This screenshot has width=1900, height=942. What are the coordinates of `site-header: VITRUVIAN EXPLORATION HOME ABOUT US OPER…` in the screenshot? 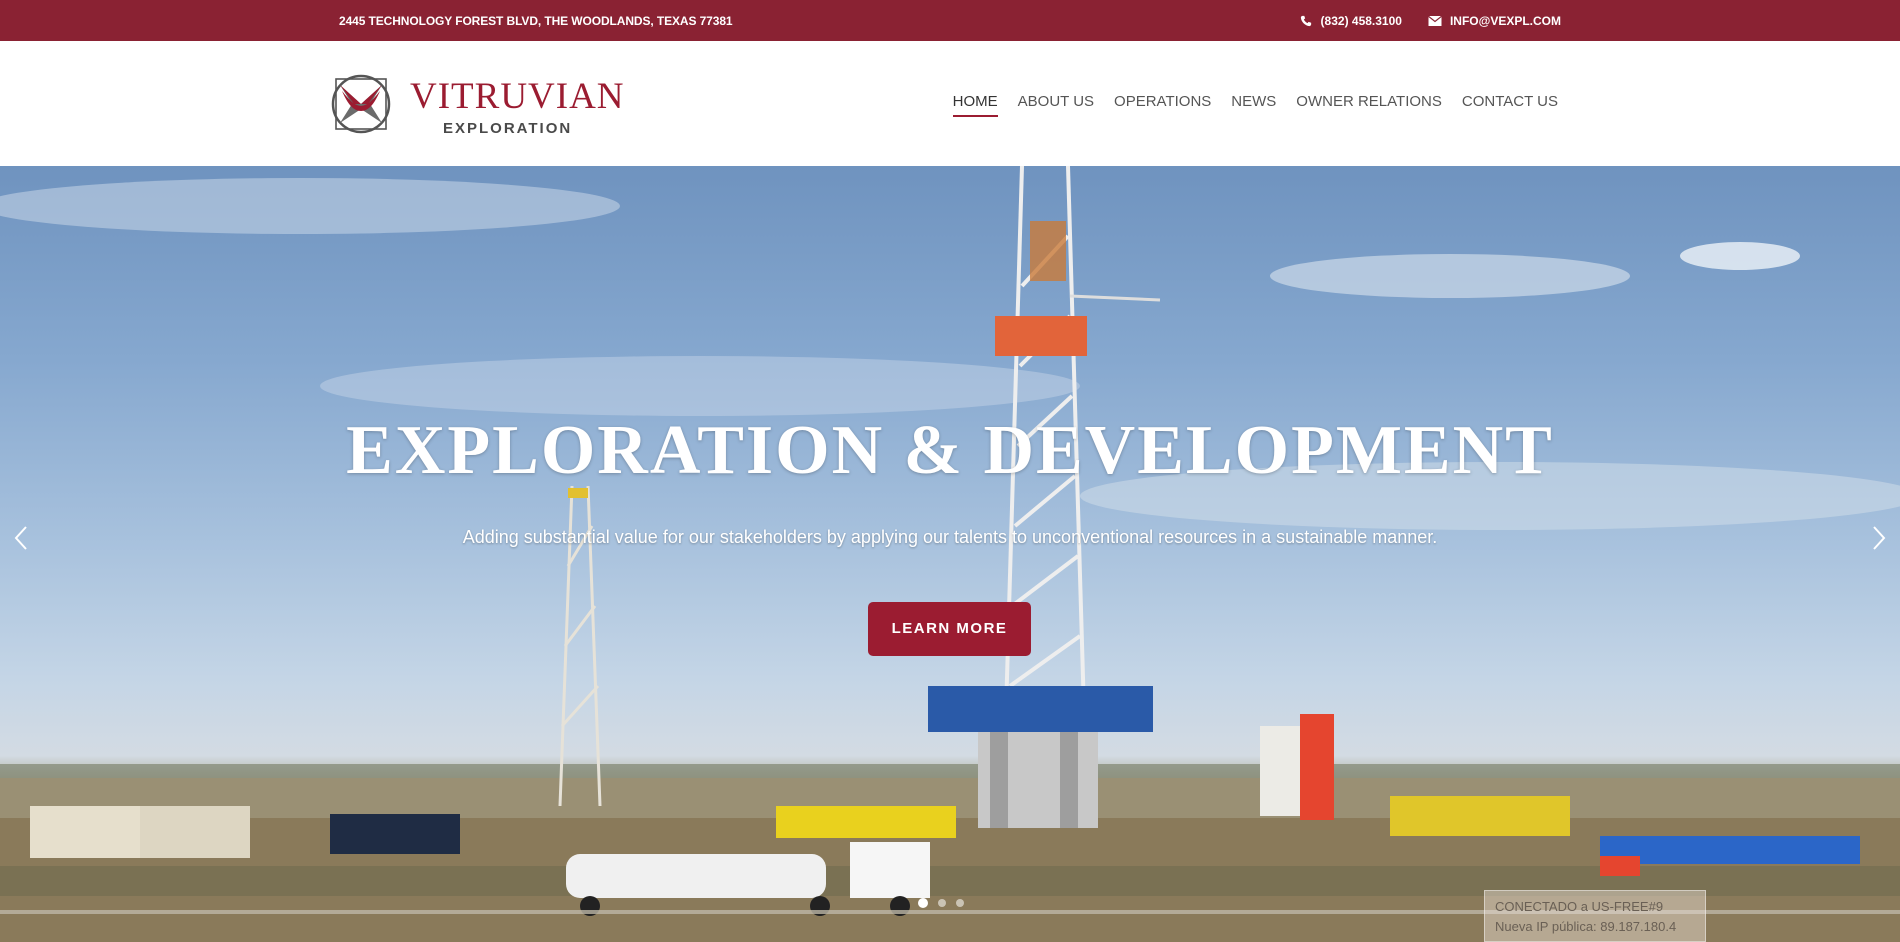 It's located at (950, 103).